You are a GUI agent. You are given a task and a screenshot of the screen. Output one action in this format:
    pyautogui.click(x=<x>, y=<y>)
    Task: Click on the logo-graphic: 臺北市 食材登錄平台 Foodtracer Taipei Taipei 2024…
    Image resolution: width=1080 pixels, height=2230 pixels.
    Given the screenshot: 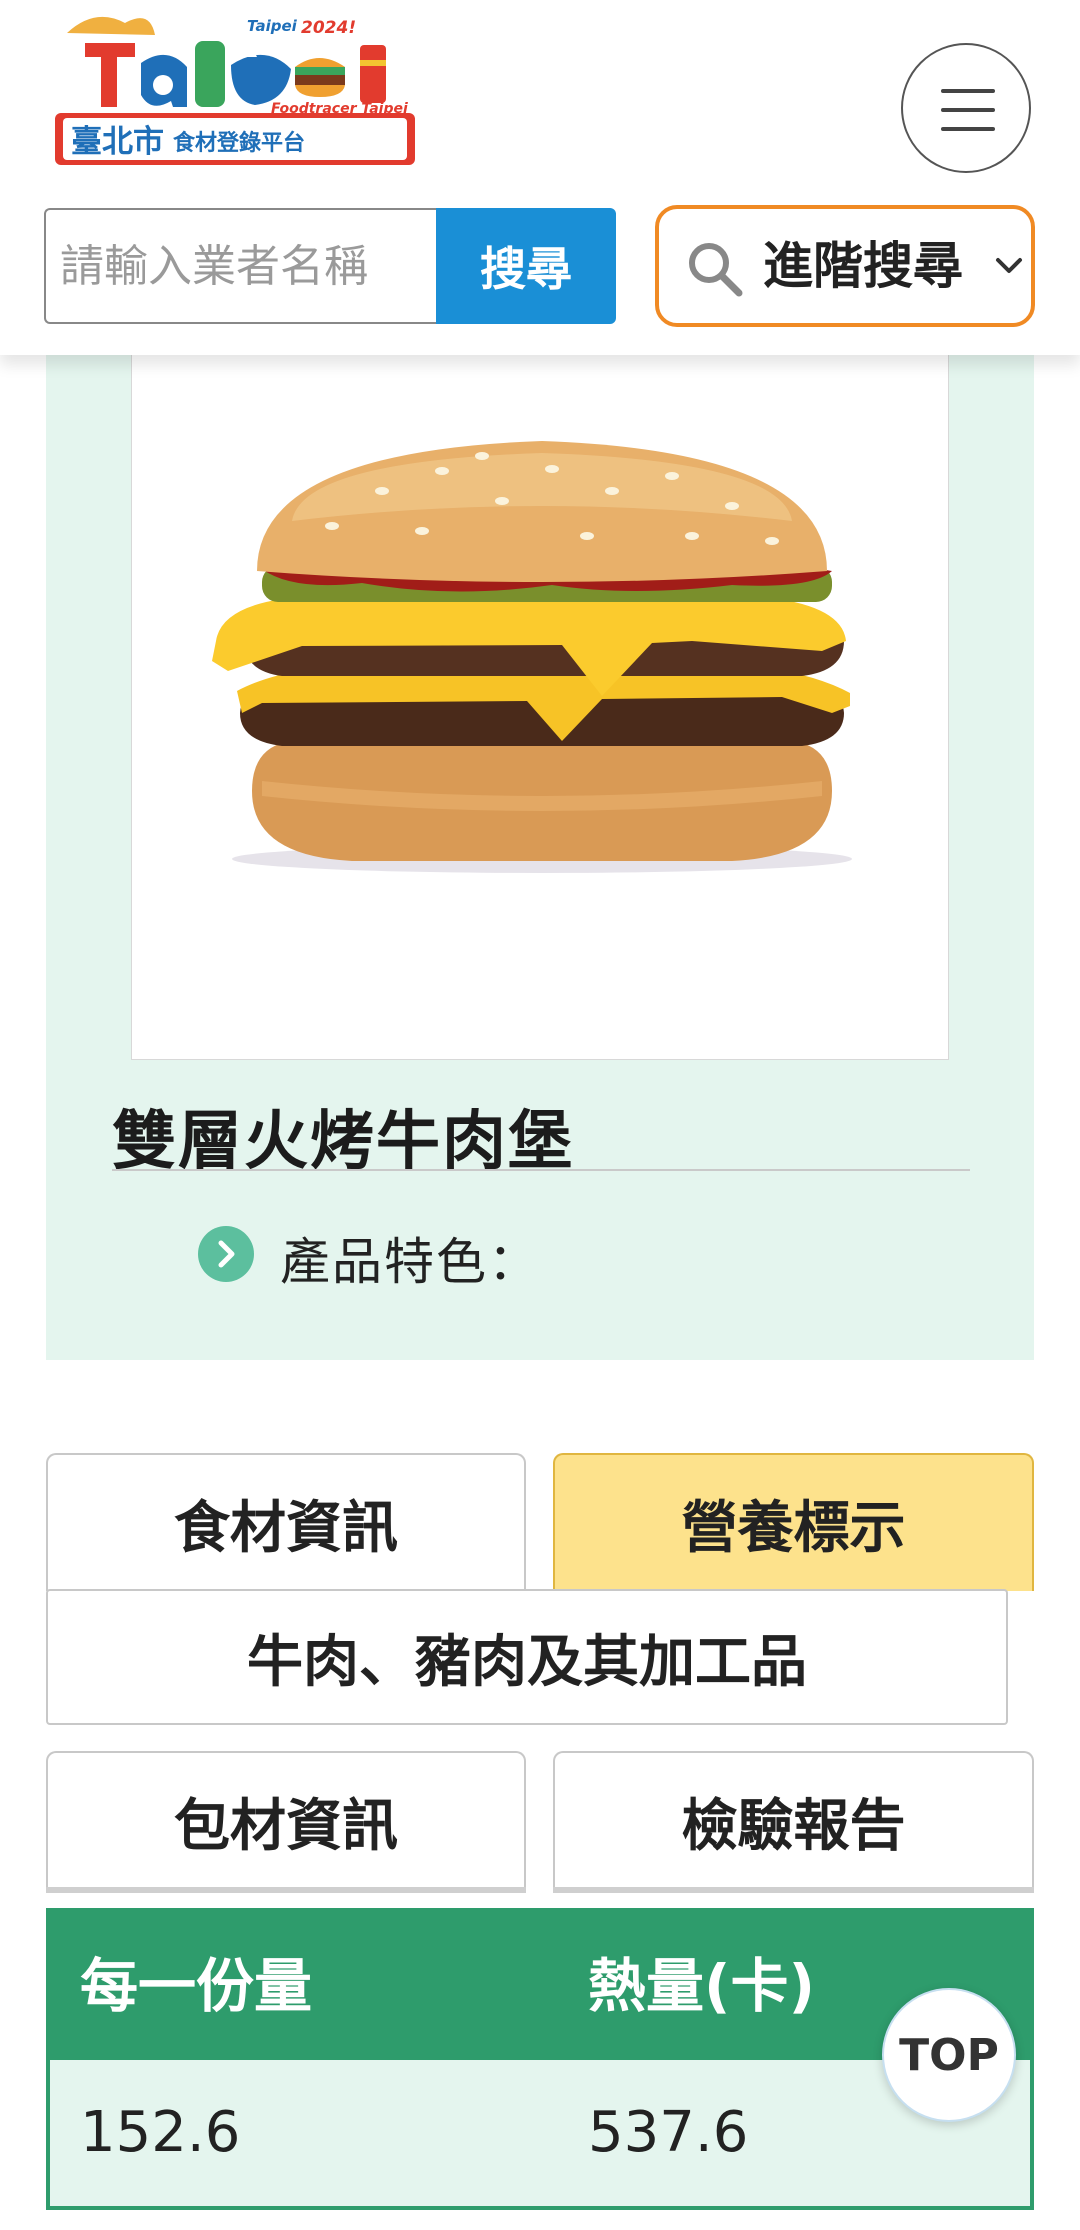 What is the action you would take?
    pyautogui.click(x=235, y=90)
    